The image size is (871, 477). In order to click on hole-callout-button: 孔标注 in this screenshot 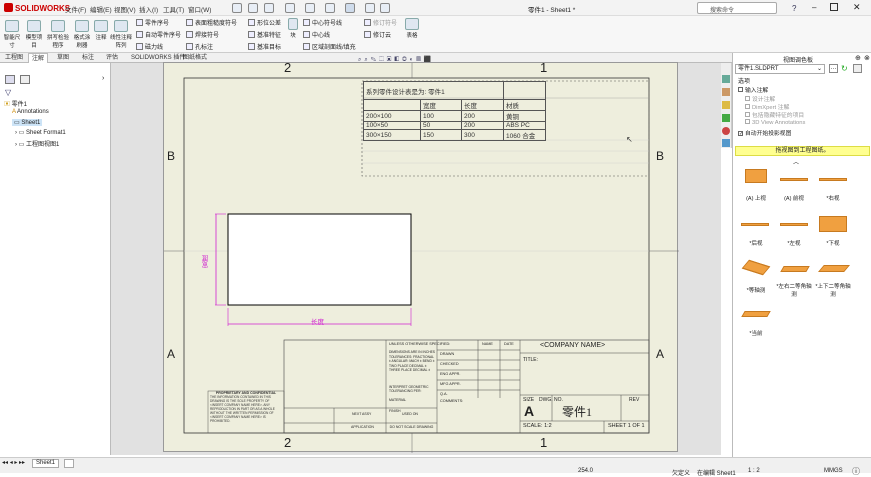, I will do `click(199, 46)`.